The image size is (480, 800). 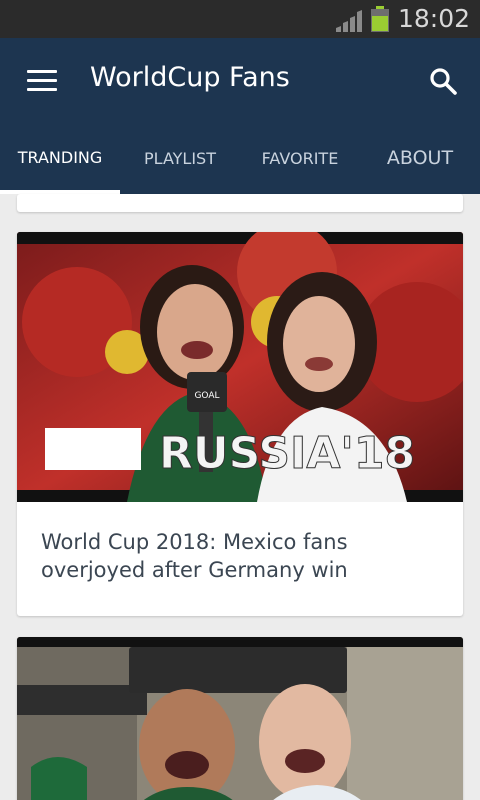 What do you see at coordinates (190, 77) in the screenshot?
I see `app-title: WorldCup Fans` at bounding box center [190, 77].